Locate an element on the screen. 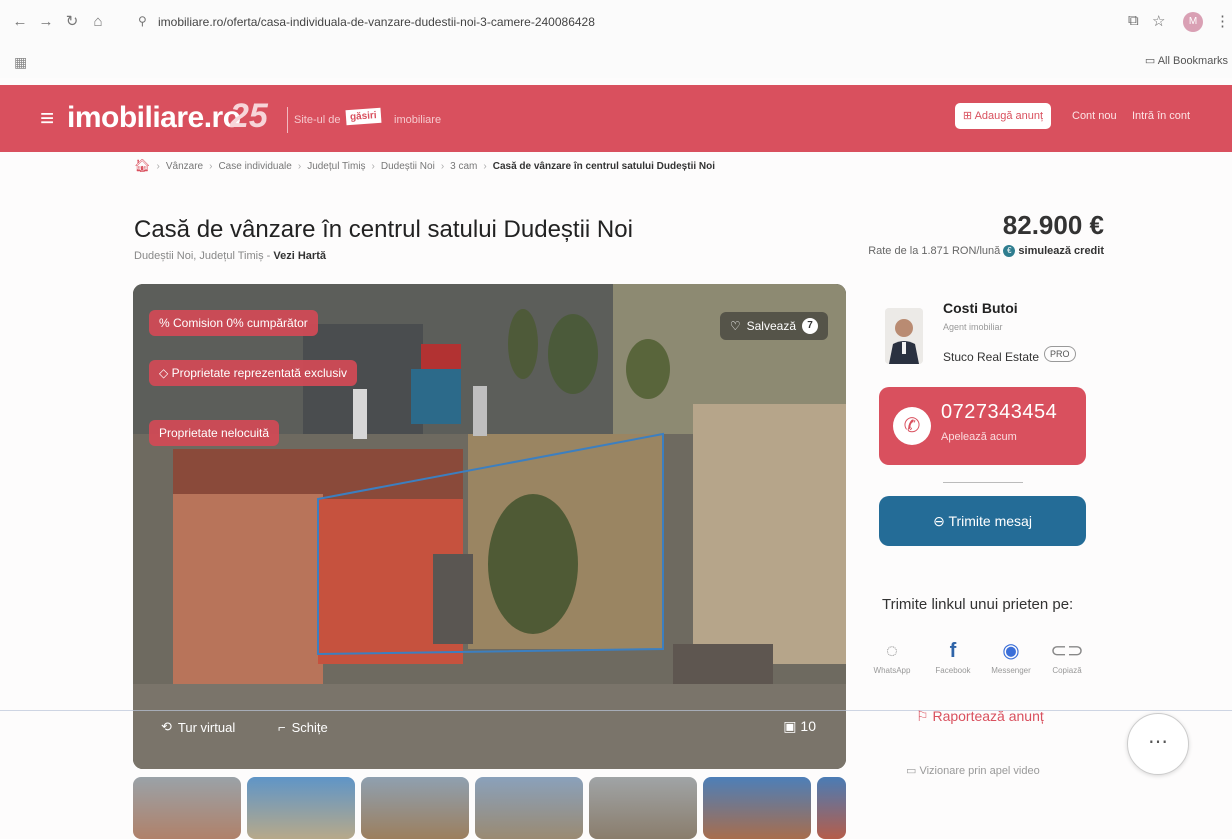  photo-count: ▣ 10 is located at coordinates (799, 726).